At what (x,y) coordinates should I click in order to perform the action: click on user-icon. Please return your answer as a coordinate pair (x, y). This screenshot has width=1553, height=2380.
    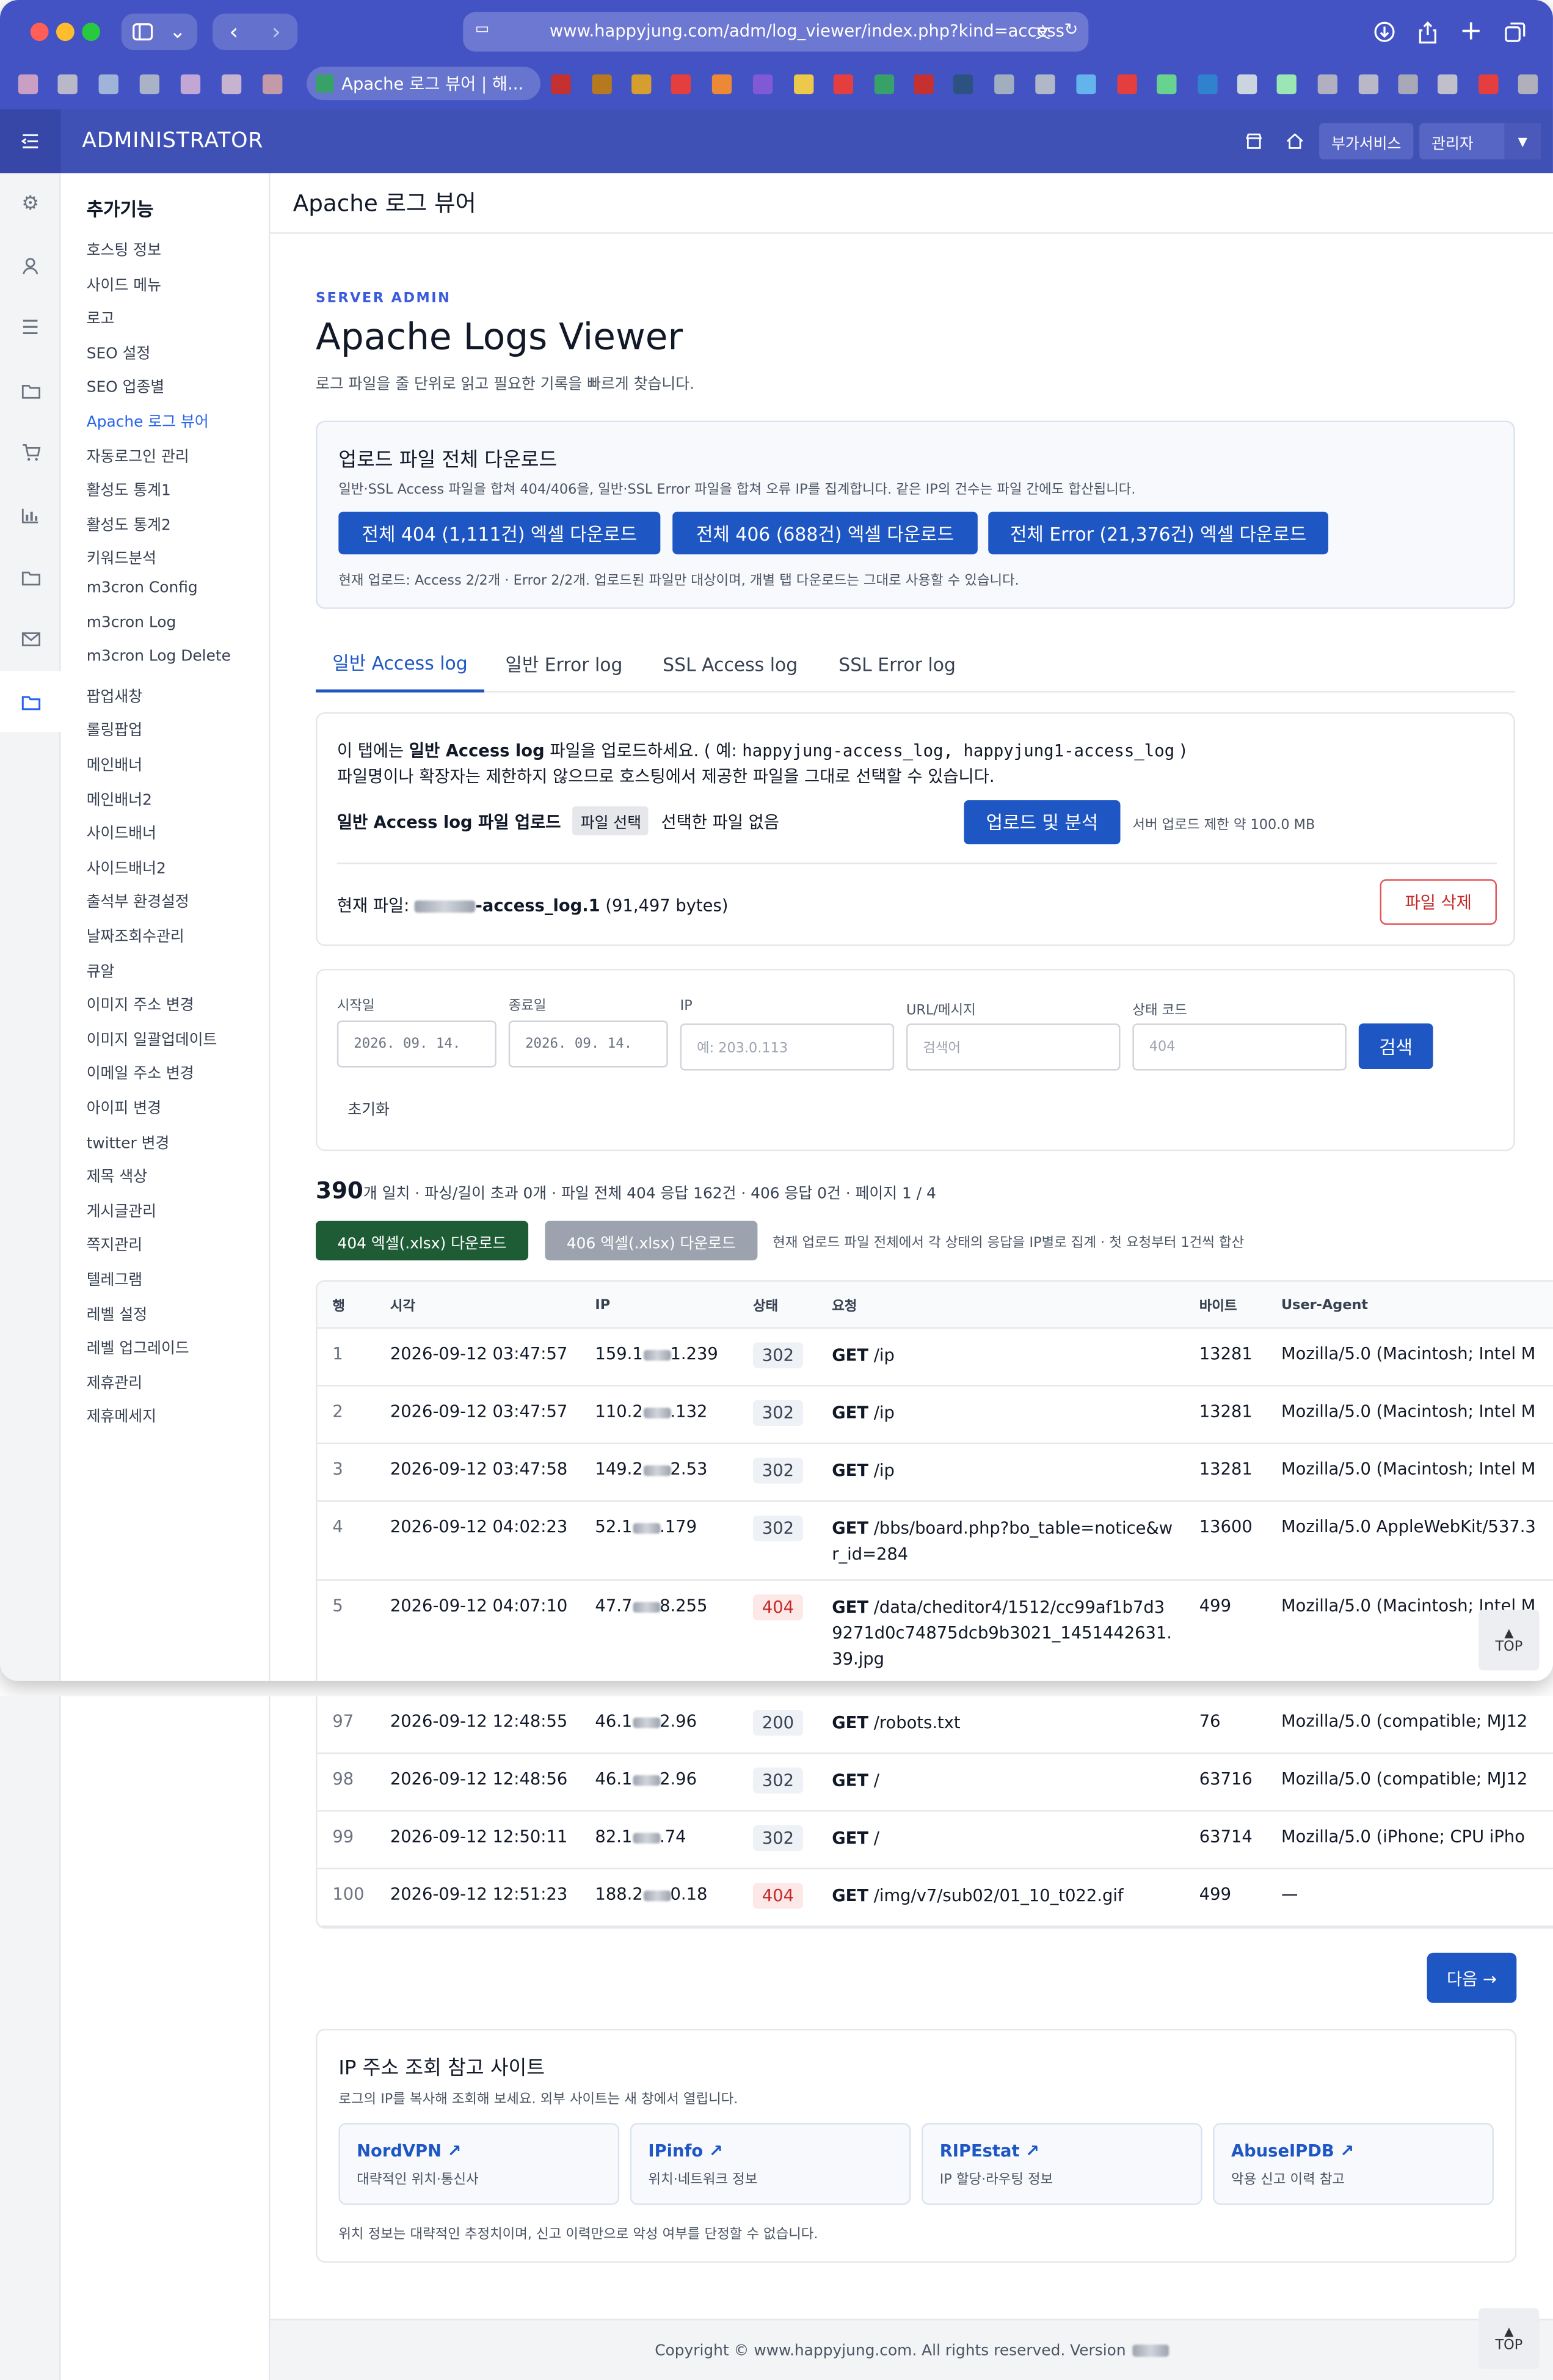
    Looking at the image, I should click on (30, 265).